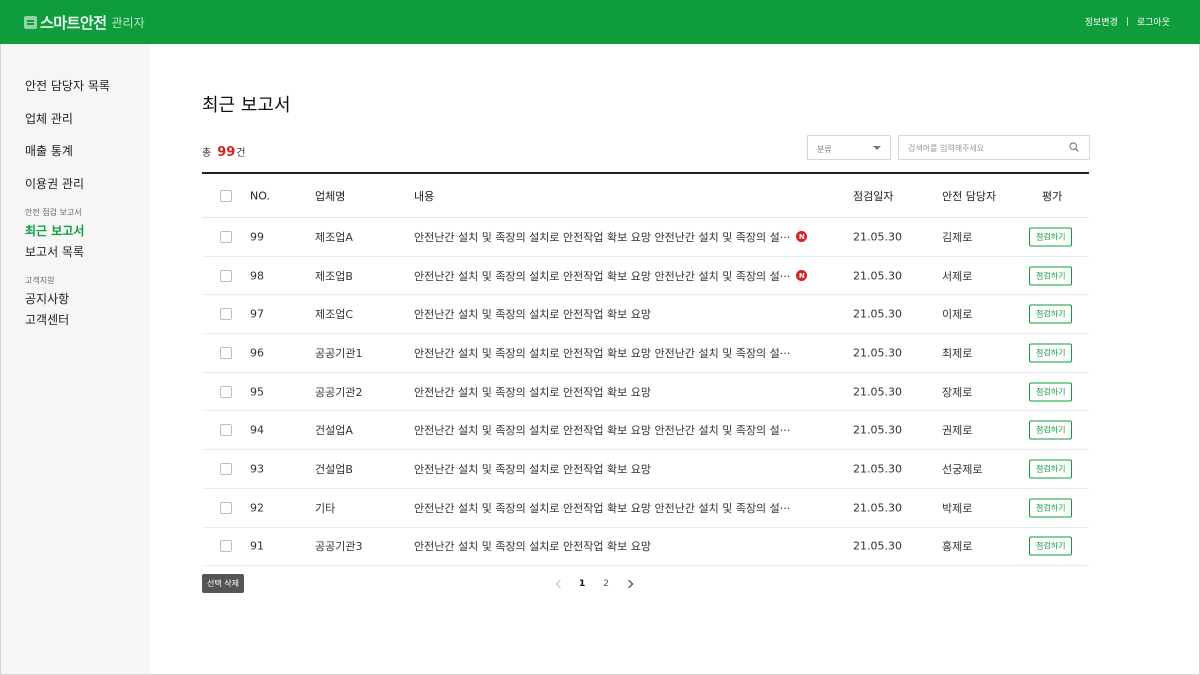 This screenshot has height=675, width=1200. What do you see at coordinates (630, 584) in the screenshot?
I see `chevron-right-icon` at bounding box center [630, 584].